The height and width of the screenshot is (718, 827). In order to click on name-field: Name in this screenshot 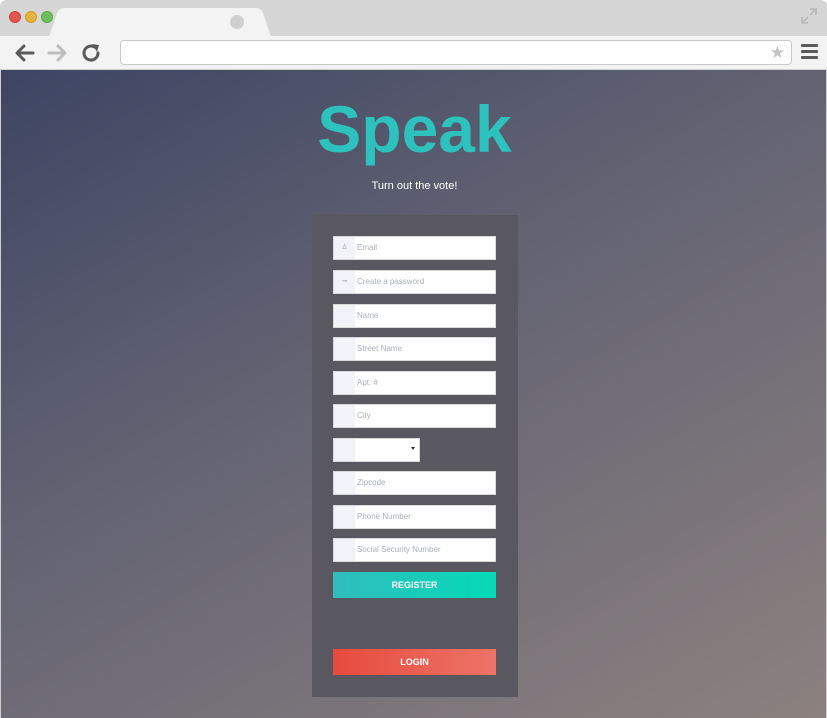, I will do `click(414, 316)`.